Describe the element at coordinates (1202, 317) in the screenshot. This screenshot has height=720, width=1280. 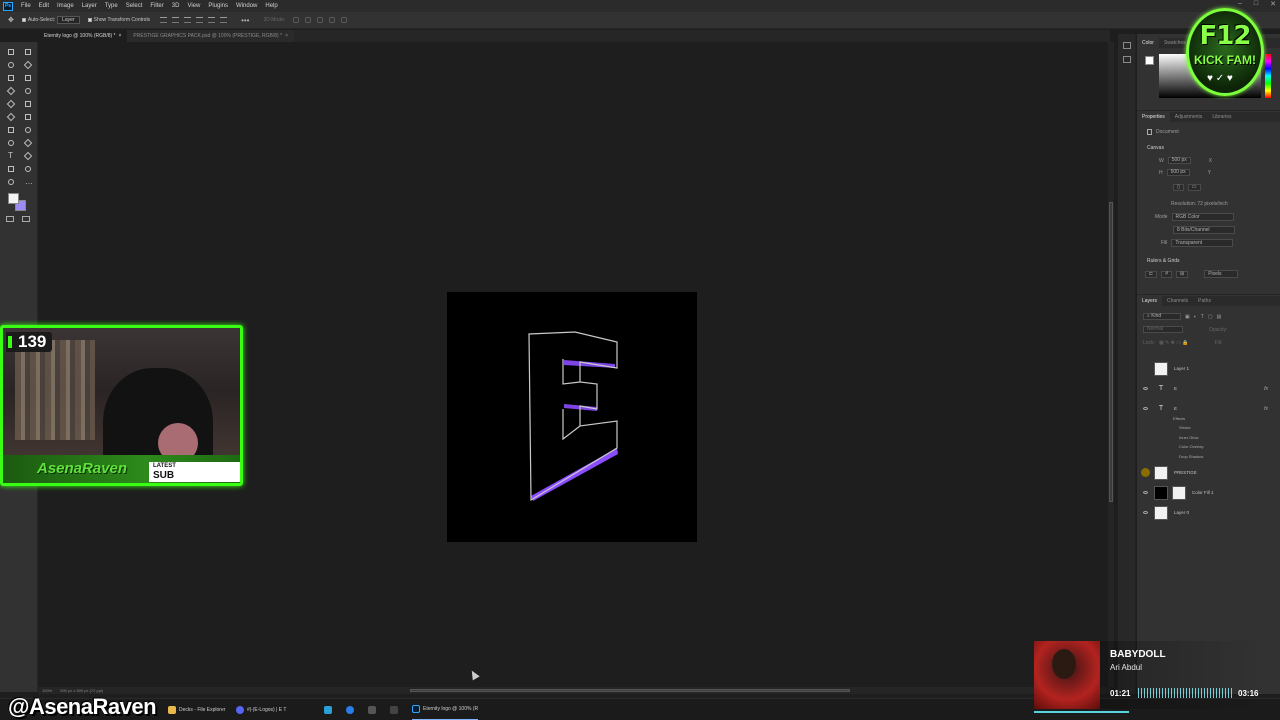
I see `filter-type-icon: T` at that location.